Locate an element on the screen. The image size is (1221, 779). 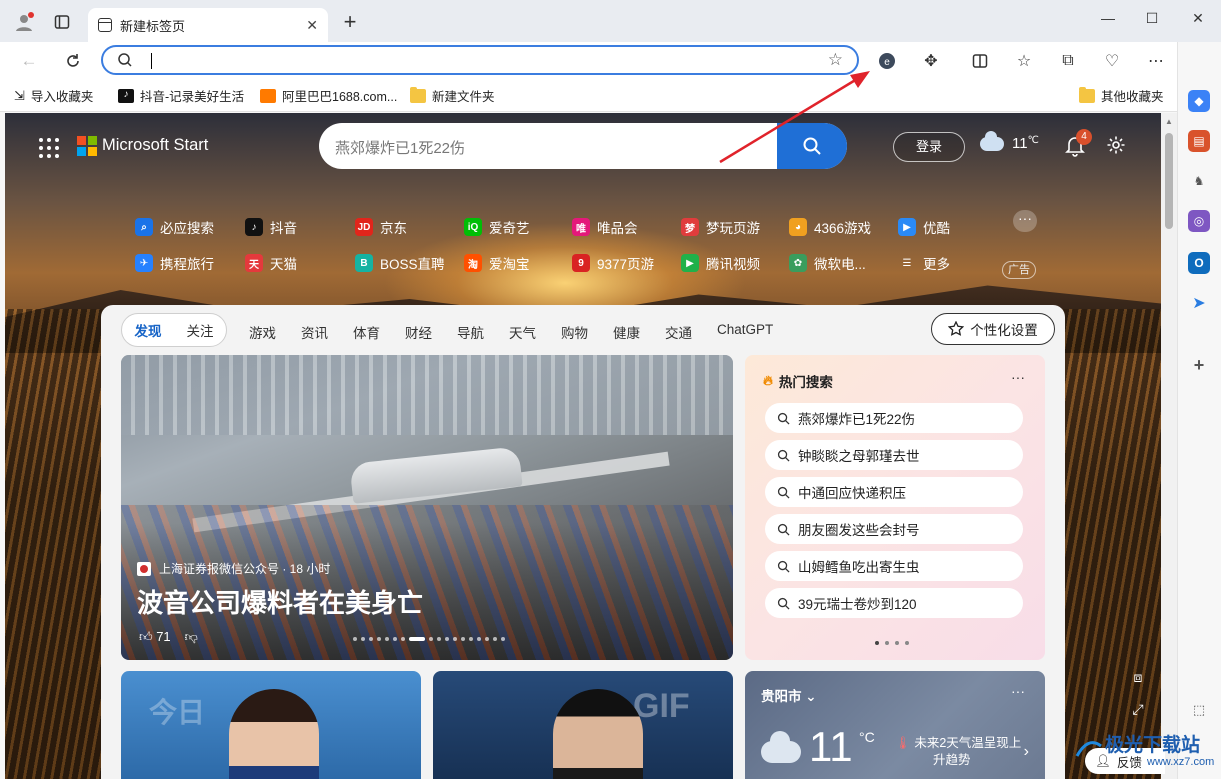
favorite-import: ⇲ 导入收藏夹 is located at coordinates (53, 95).